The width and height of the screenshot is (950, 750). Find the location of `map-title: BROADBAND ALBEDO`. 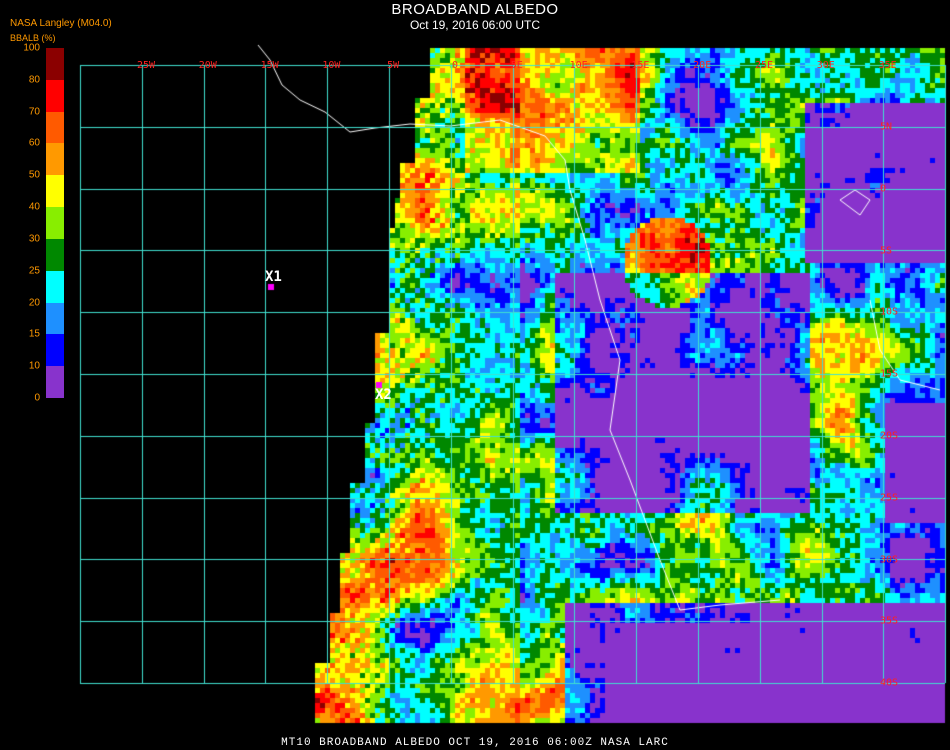

map-title: BROADBAND ALBEDO is located at coordinates (475, 9).